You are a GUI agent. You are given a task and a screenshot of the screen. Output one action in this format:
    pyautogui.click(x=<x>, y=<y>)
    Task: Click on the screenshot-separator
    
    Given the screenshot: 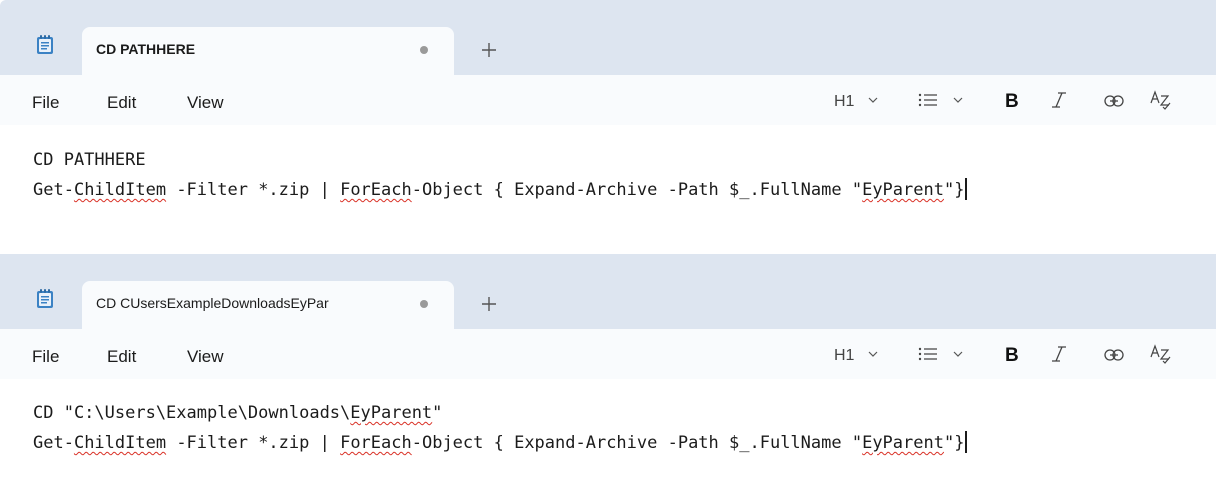 What is the action you would take?
    pyautogui.click(x=608, y=249)
    